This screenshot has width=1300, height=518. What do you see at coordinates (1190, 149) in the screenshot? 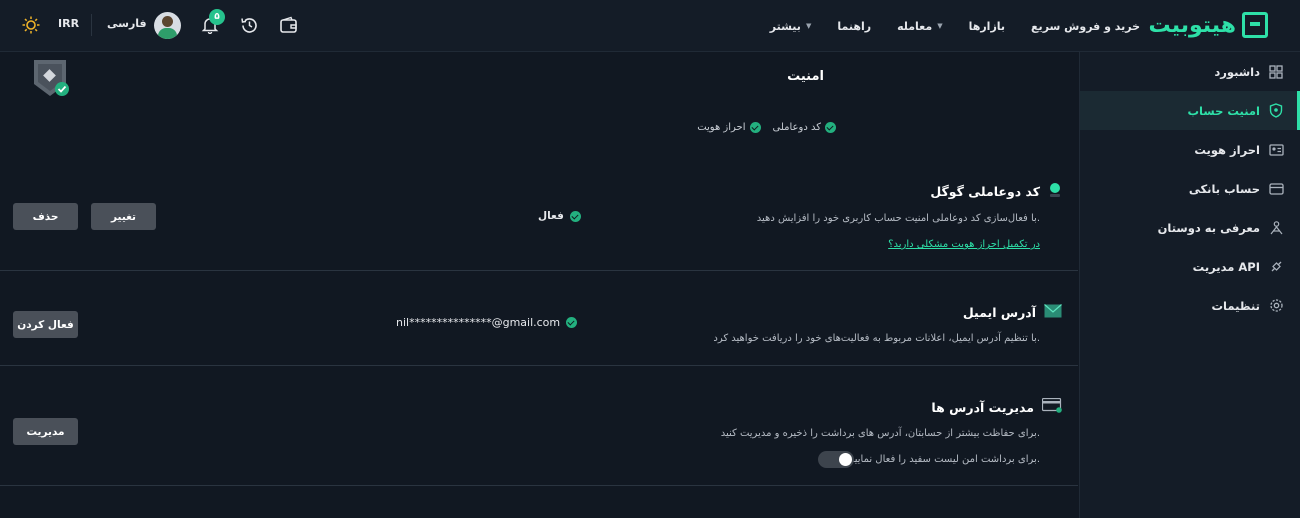
I see `sidebar-item-kyc: احراز هویت` at bounding box center [1190, 149].